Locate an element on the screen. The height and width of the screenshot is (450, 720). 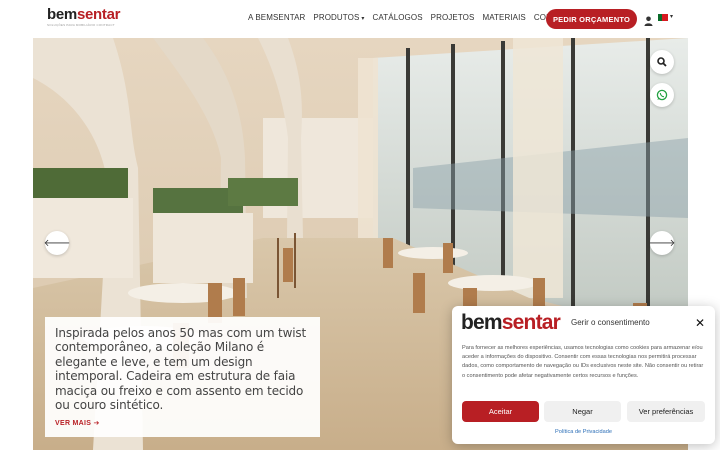
user-icon is located at coordinates (648, 19).